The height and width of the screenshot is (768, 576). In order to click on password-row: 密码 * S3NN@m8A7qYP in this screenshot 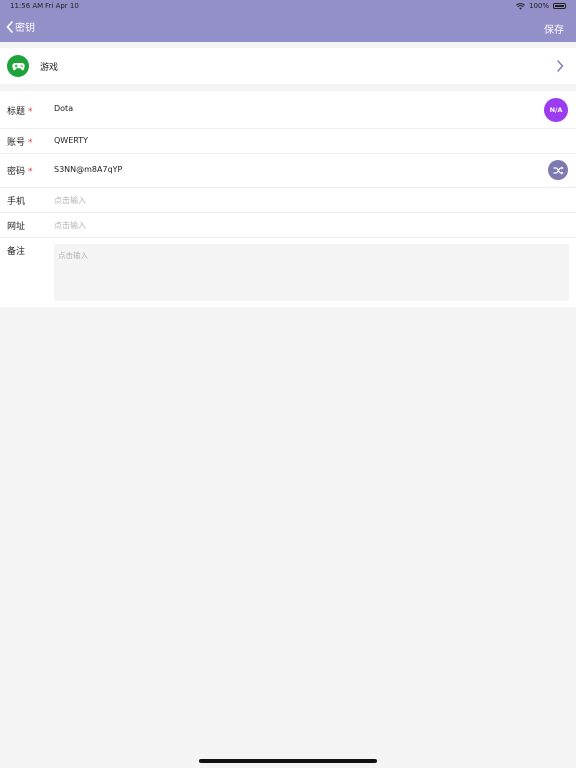, I will do `click(288, 170)`.